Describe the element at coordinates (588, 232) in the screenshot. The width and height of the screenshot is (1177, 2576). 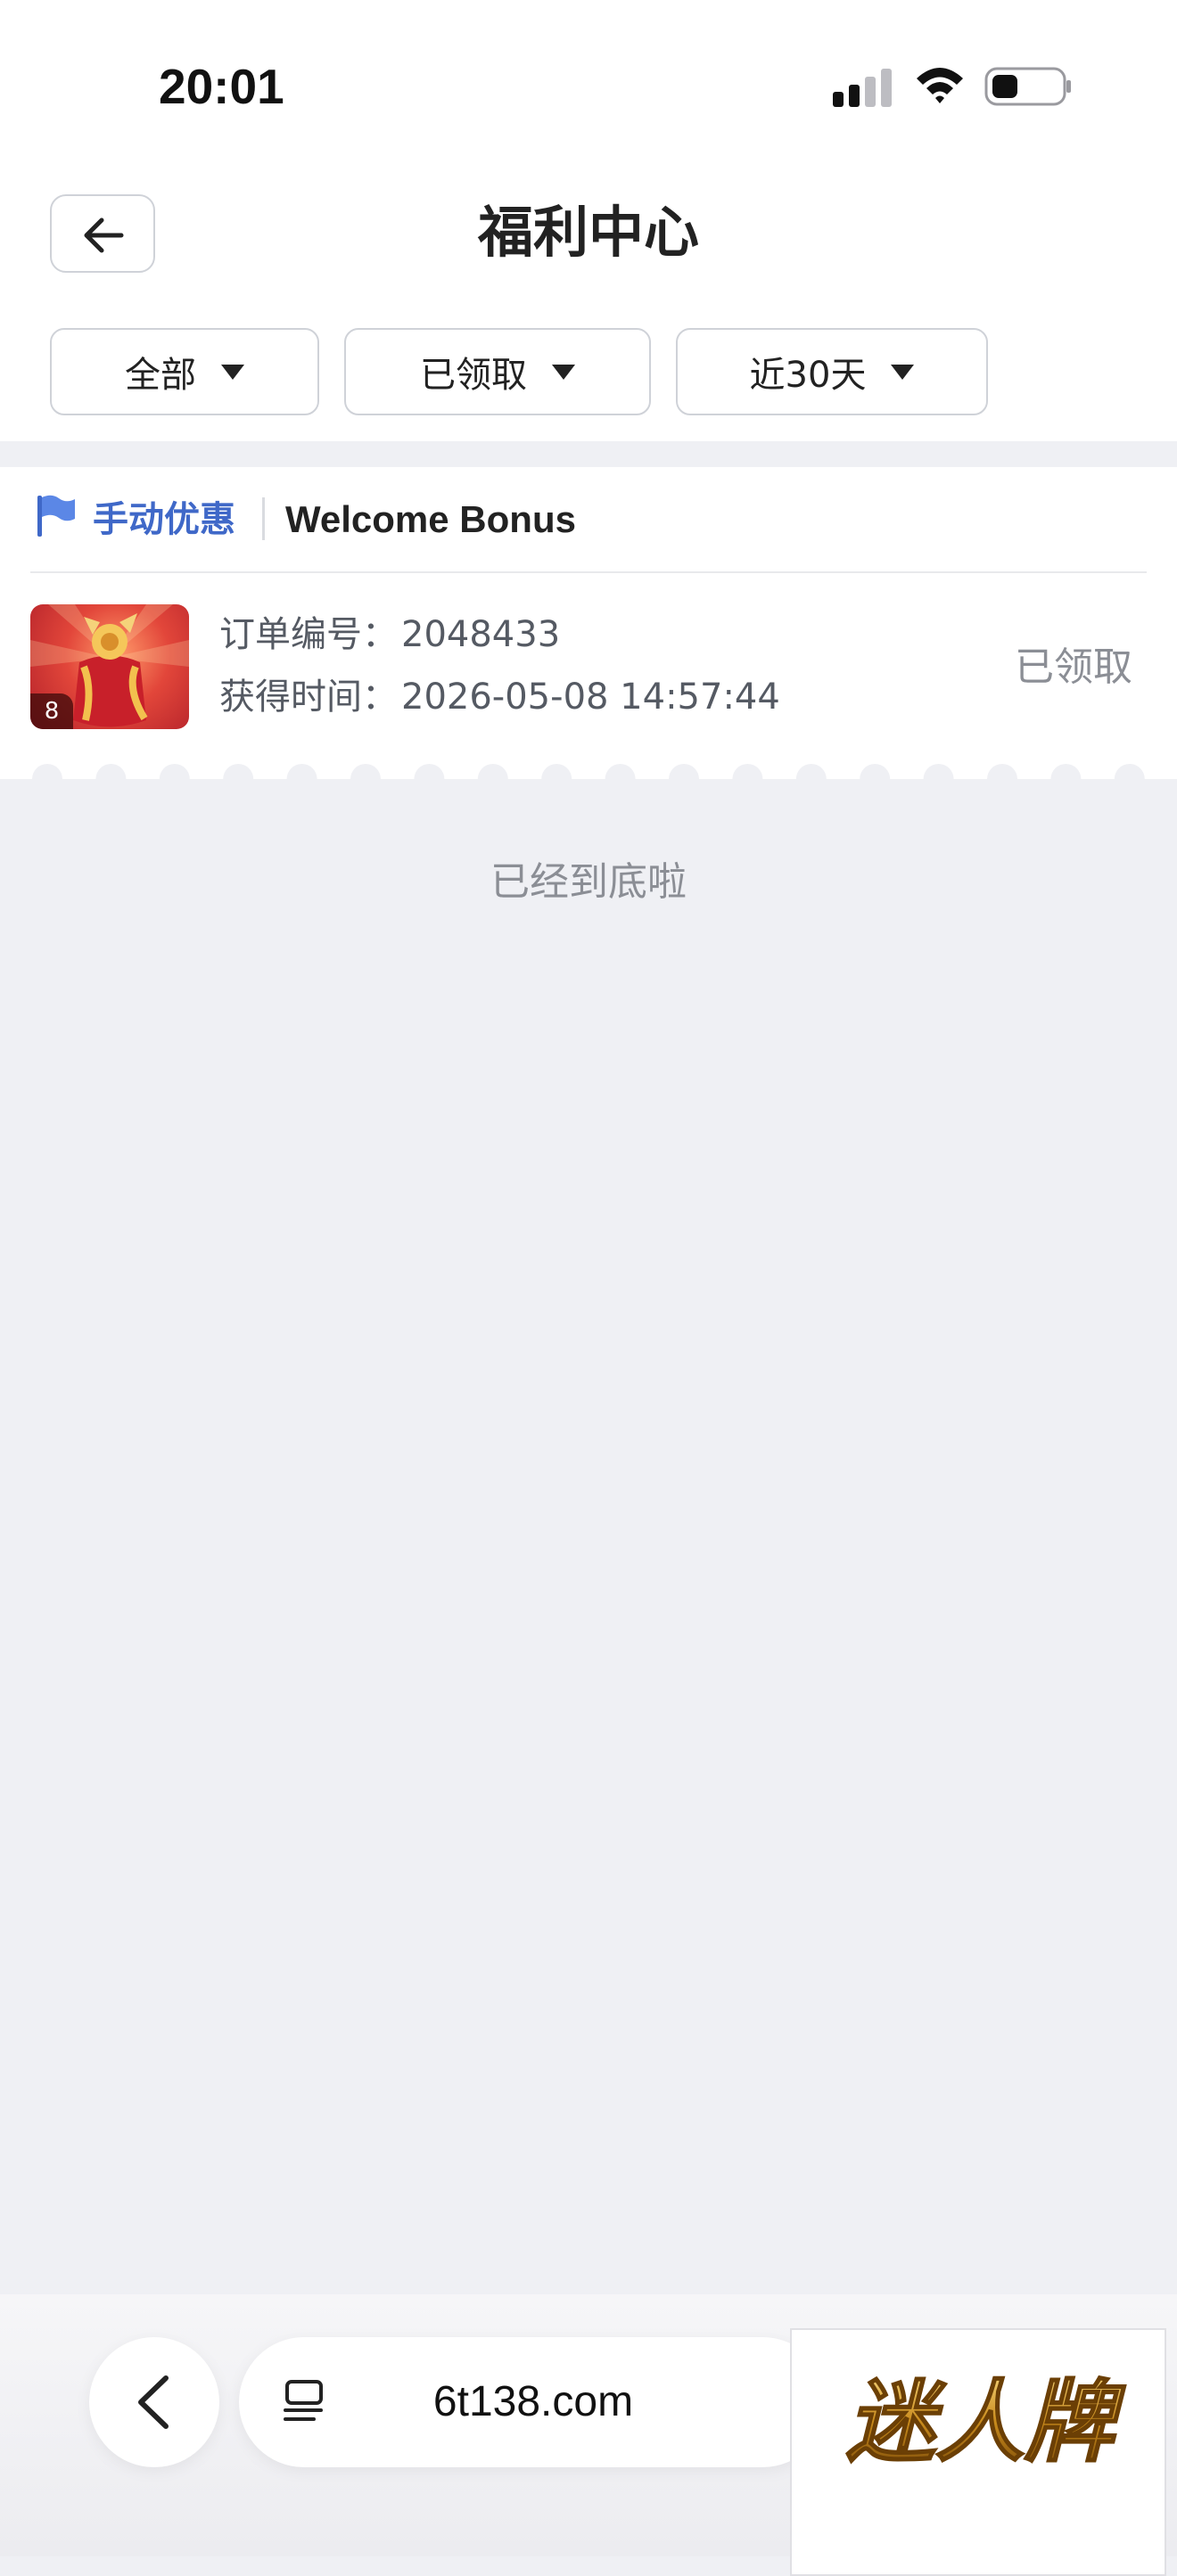
I see `page-title: 福利中心` at that location.